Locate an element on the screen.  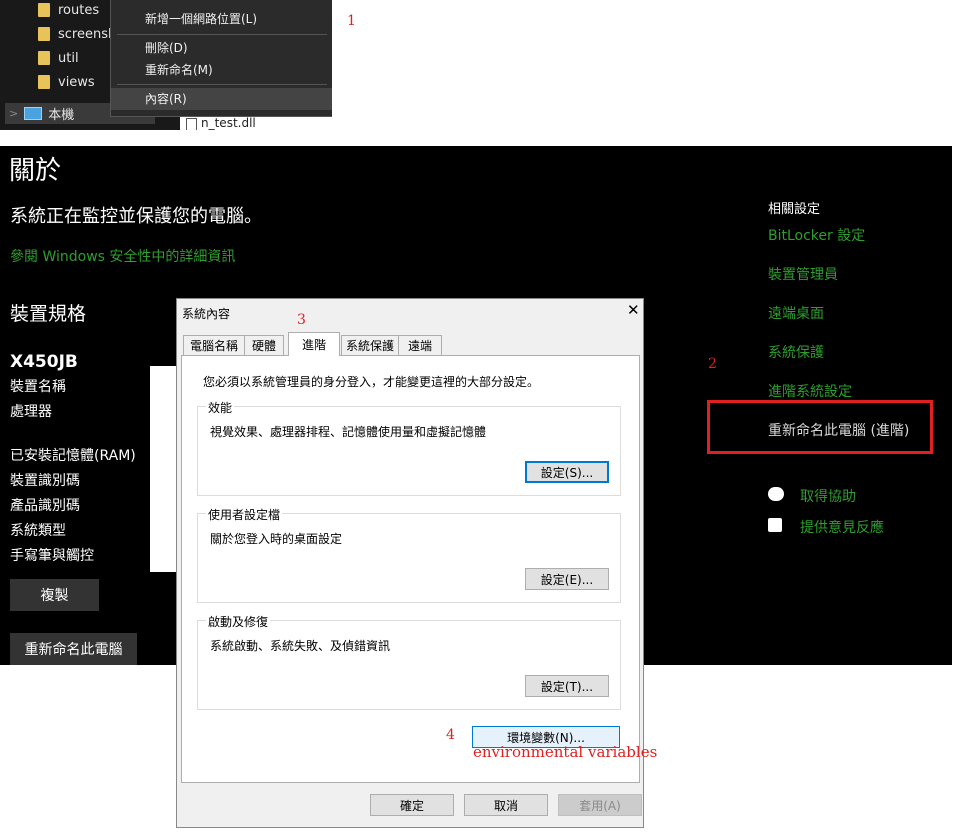
performance-group-title: 效能 is located at coordinates (220, 407).